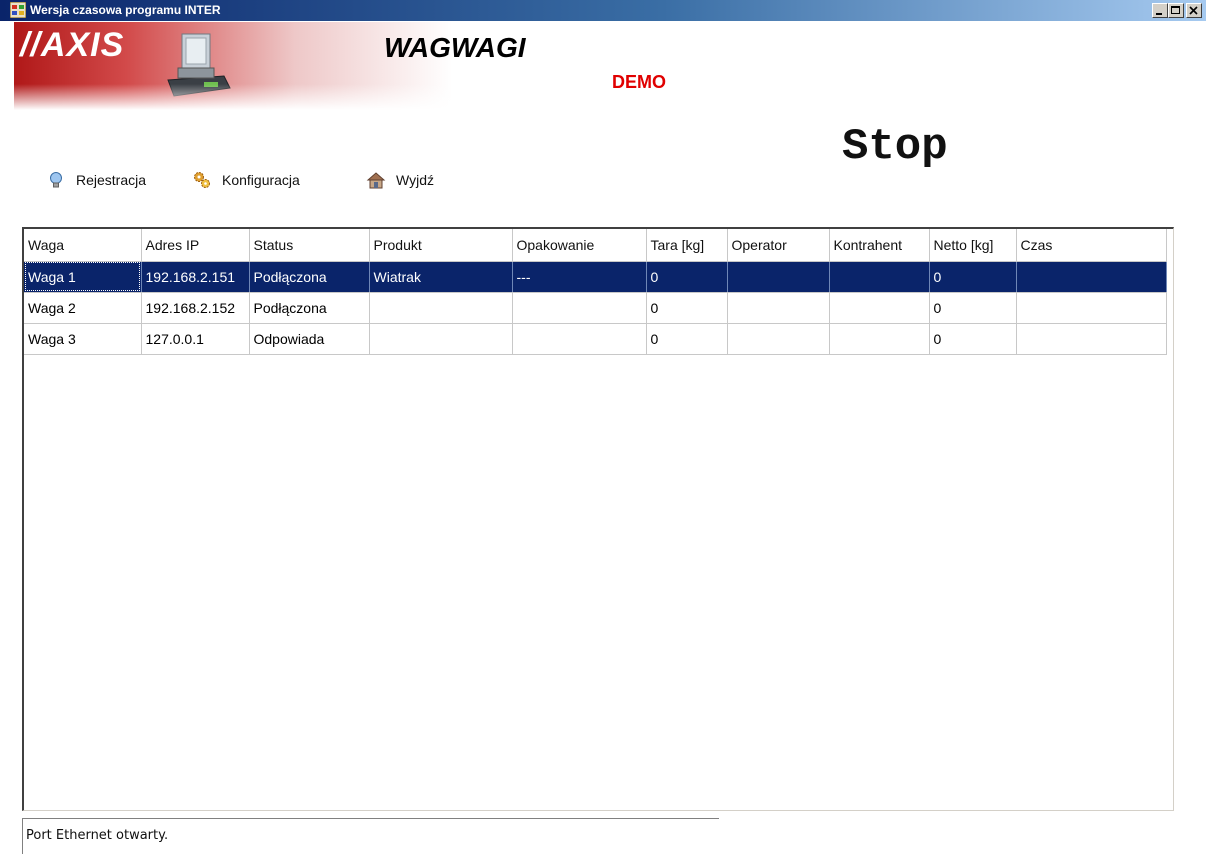  Describe the element at coordinates (376, 180) in the screenshot. I see `house-icon` at that location.